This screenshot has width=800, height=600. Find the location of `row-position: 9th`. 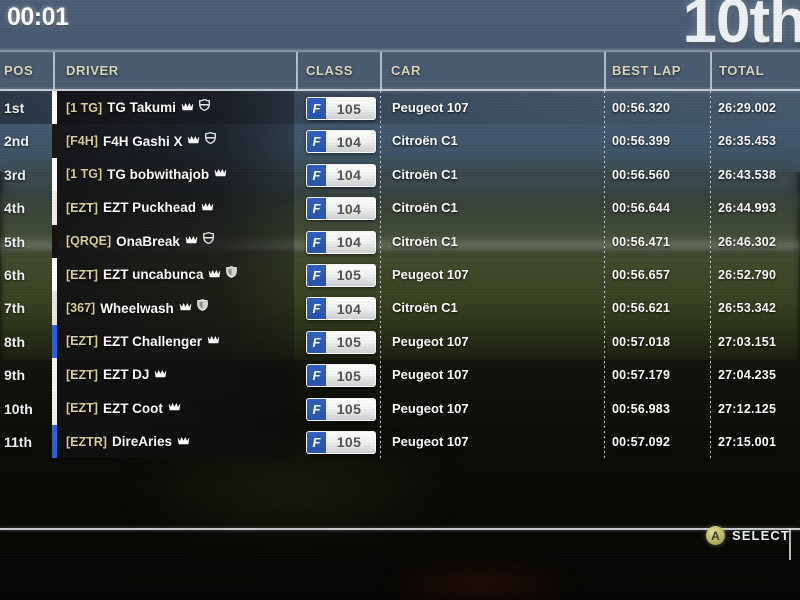

row-position: 9th is located at coordinates (14, 375).